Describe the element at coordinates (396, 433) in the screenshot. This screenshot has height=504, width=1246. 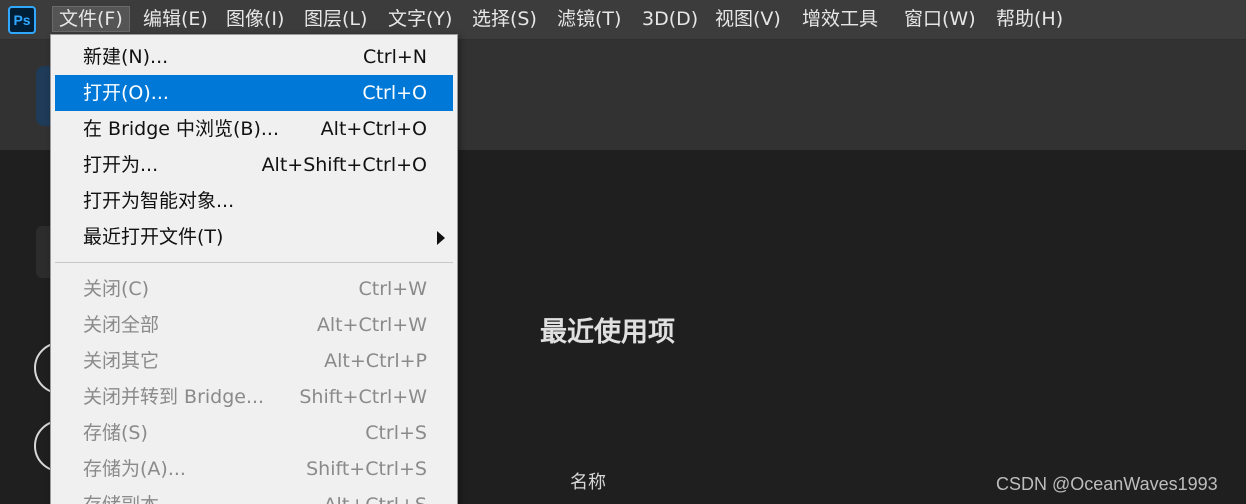
I see `menu-item-shortcut: Ctrl+S` at that location.